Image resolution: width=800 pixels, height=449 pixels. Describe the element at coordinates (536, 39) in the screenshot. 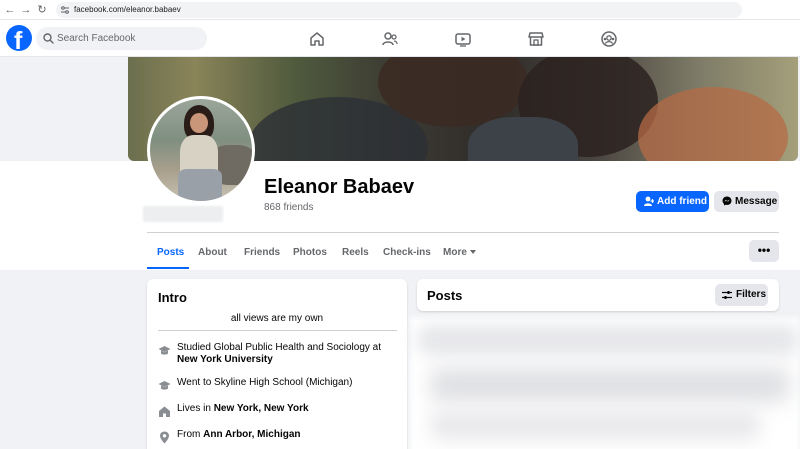

I see `marketplace-icon` at that location.